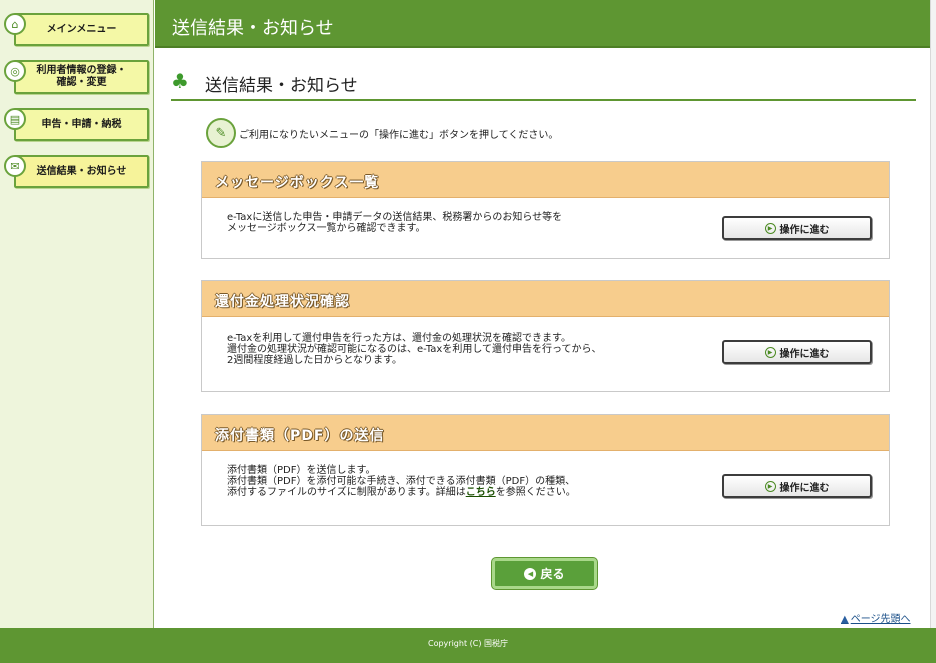 The width and height of the screenshot is (936, 663). Describe the element at coordinates (346, 492) in the screenshot. I see `description-text: 添付するファイルのサイズに制限があります。詳細は` at that location.